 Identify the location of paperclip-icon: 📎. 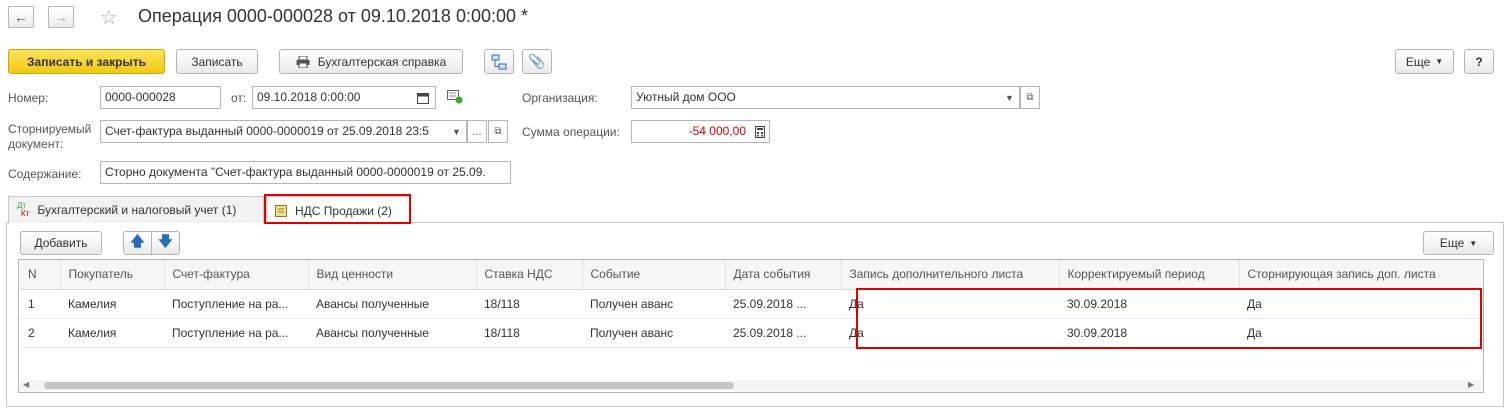
(537, 61).